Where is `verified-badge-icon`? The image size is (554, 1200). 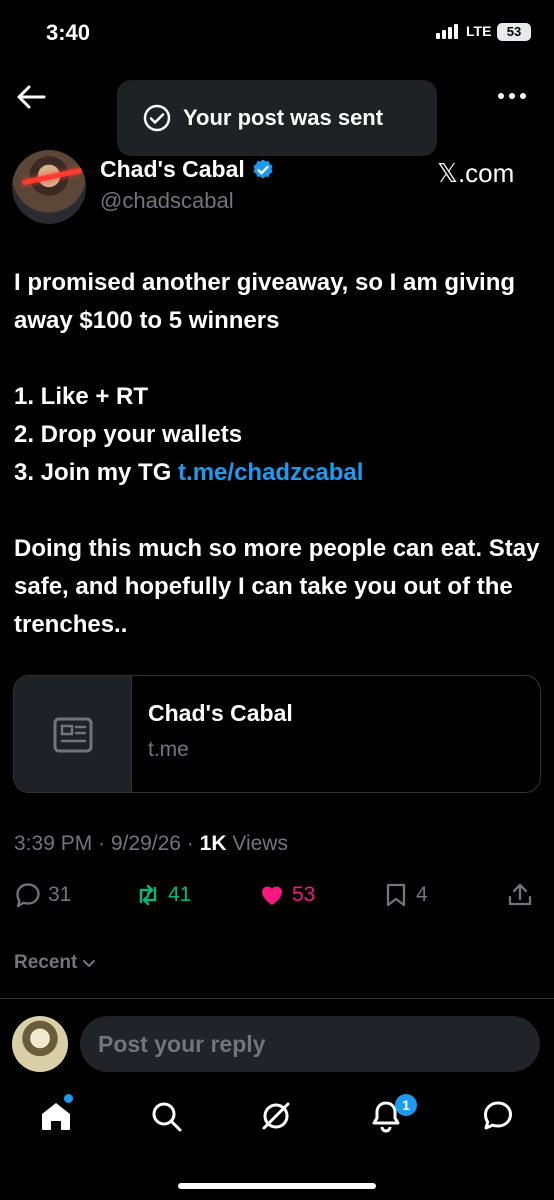 verified-badge-icon is located at coordinates (263, 168).